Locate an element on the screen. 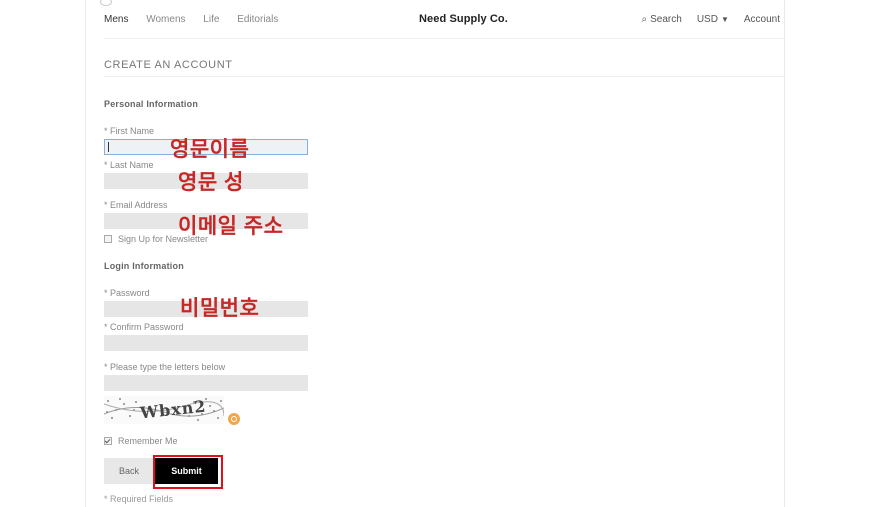 This screenshot has width=870, height=507. nav-link-womens: Womens is located at coordinates (165, 19).